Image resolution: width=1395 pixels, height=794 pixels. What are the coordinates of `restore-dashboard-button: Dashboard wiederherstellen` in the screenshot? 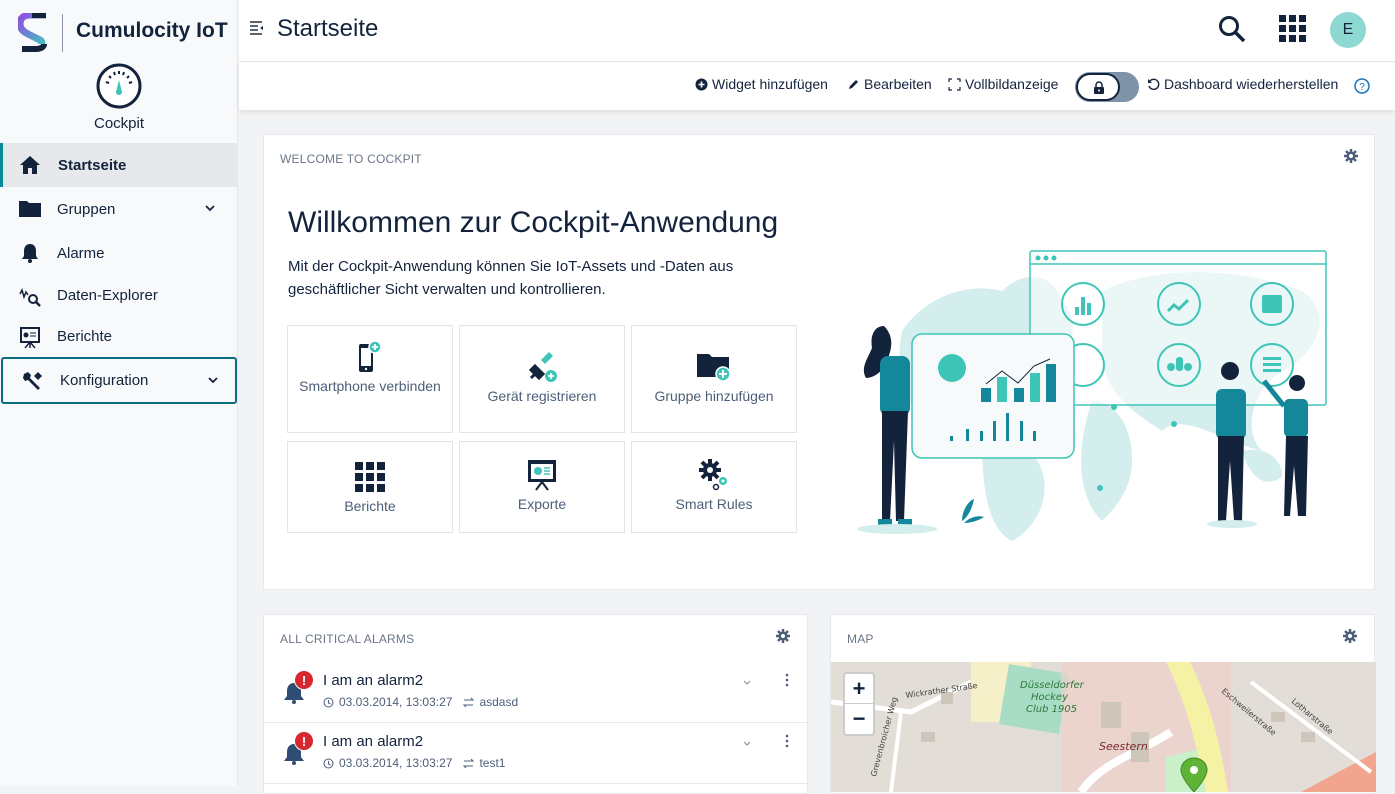 It's located at (1242, 84).